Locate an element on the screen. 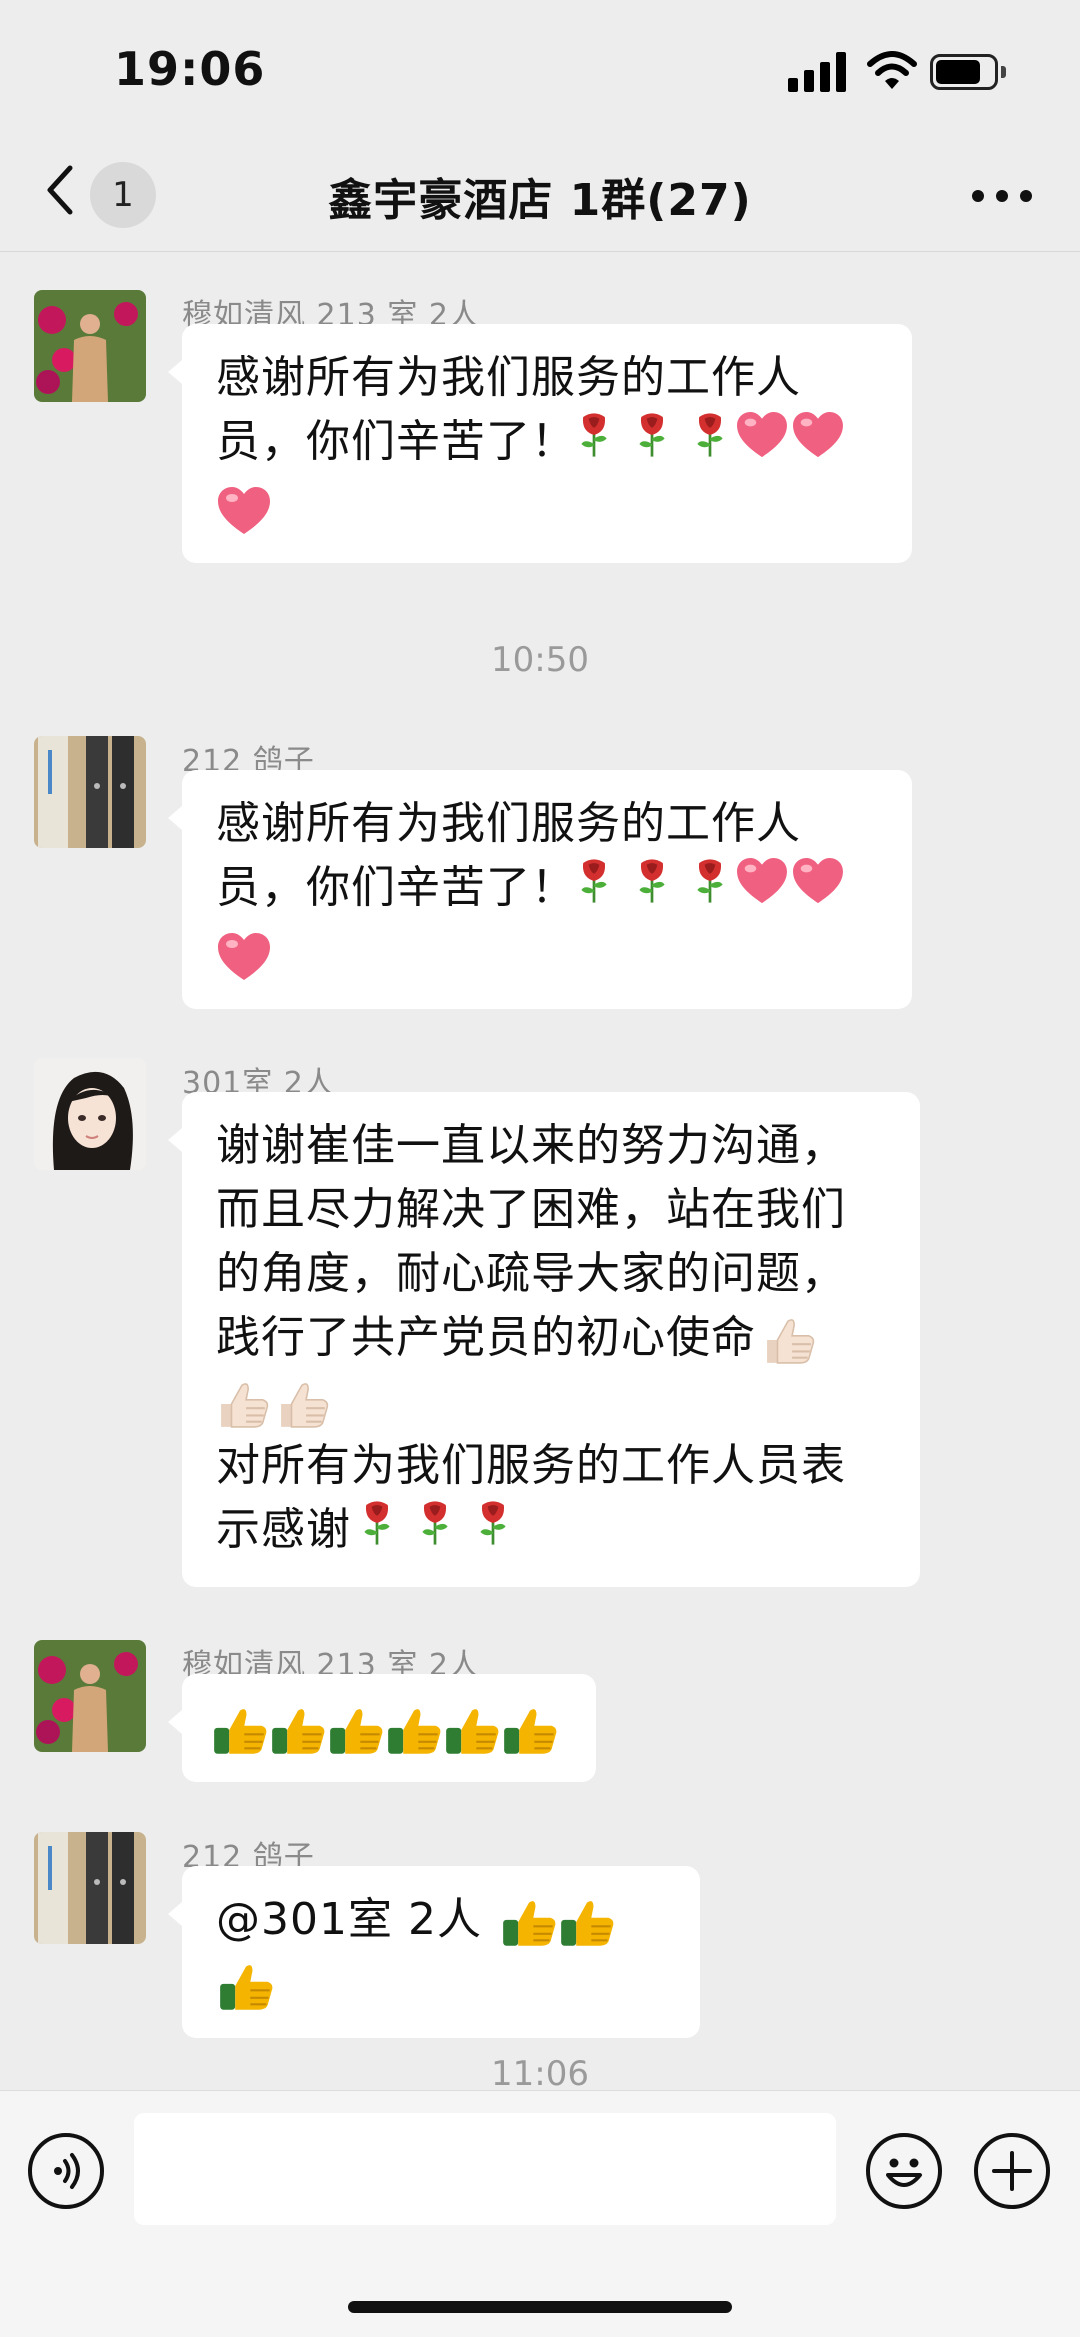 The height and width of the screenshot is (2337, 1080). message-text-line: 践行了共产党员的初心使命 is located at coordinates (486, 1337).